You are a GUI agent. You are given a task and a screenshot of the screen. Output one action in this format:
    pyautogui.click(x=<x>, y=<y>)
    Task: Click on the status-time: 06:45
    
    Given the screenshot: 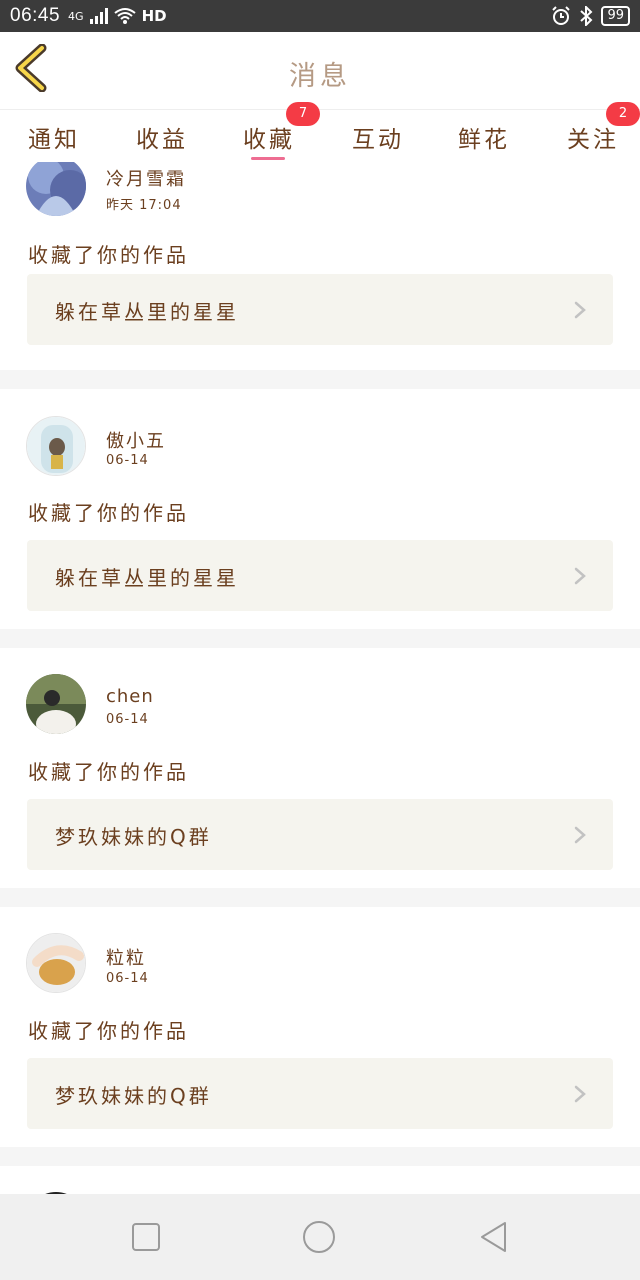 What is the action you would take?
    pyautogui.click(x=35, y=15)
    